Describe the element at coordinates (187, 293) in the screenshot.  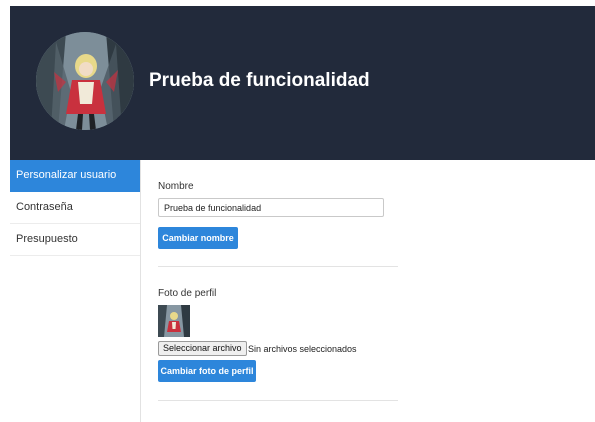
I see `photo-label: Foto de perfil` at that location.